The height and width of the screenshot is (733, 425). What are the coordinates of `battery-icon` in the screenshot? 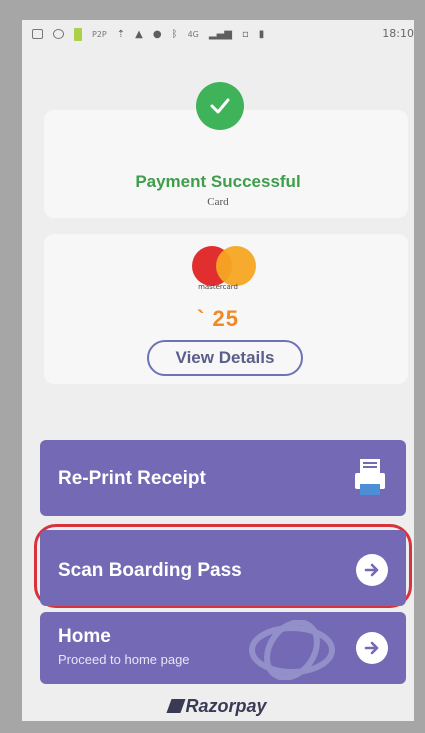 It's located at (78, 34).